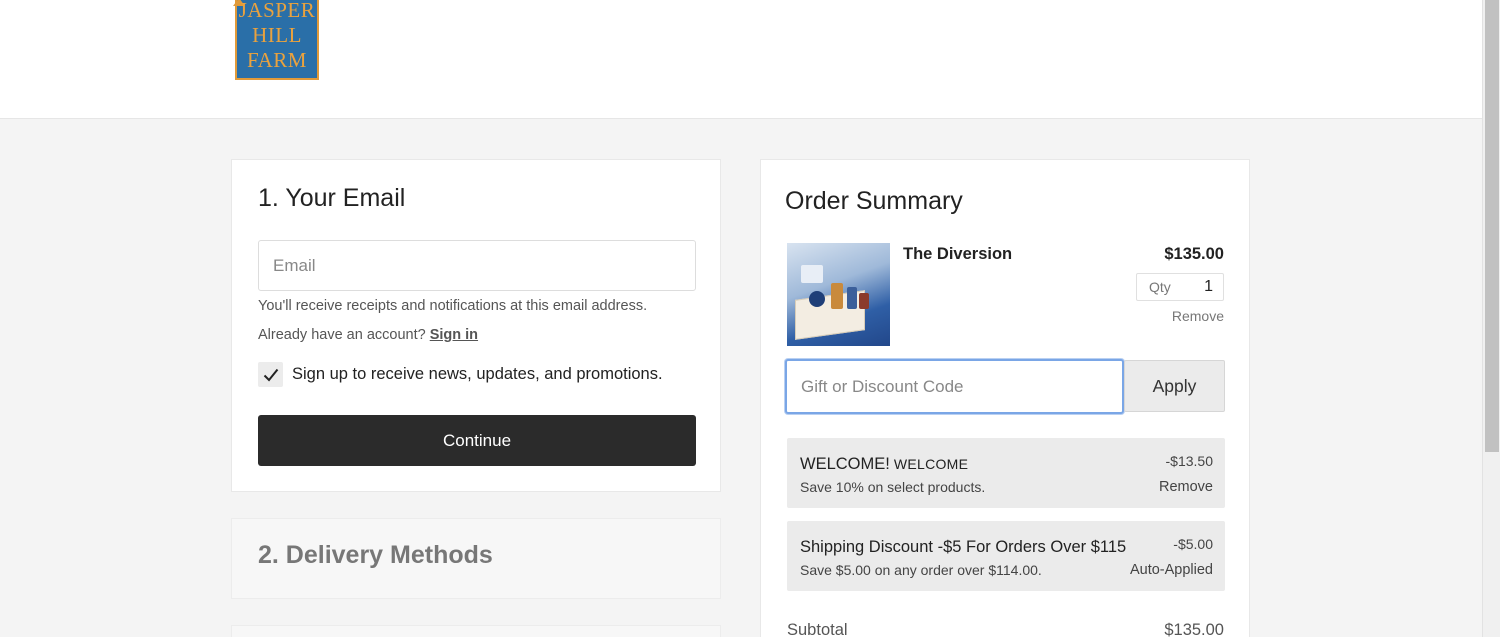  I want to click on delivery-step-card: 2. Delivery Methods, so click(476, 558).